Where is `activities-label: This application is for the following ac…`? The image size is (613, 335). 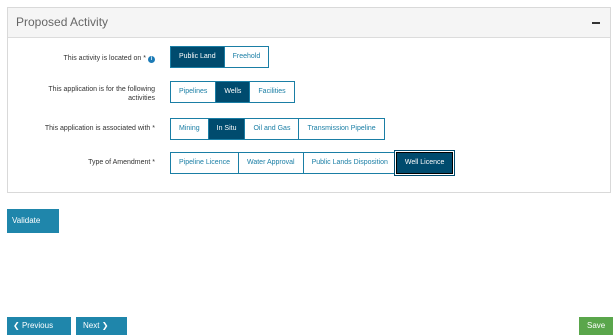
activities-label: This application is for the following ac… is located at coordinates (101, 94).